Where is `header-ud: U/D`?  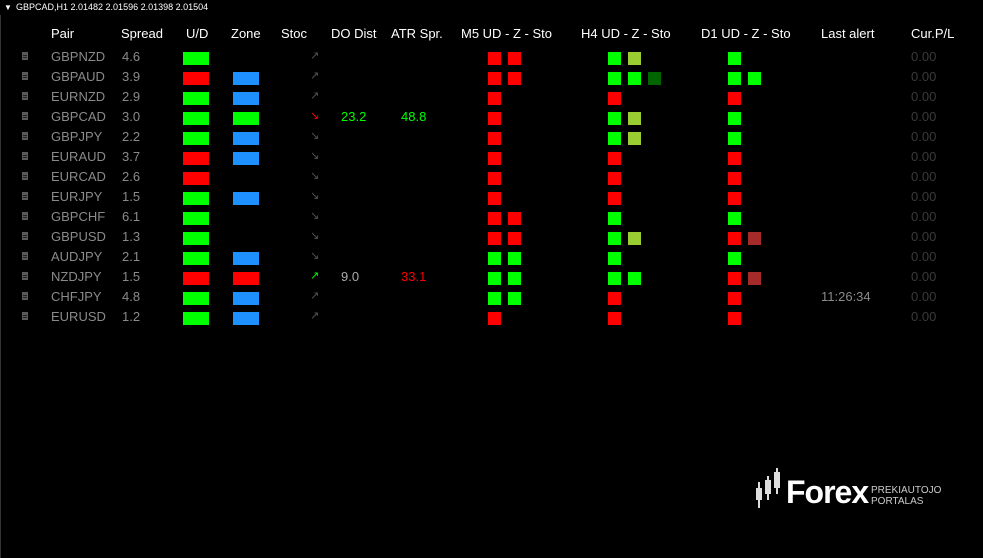 header-ud: U/D is located at coordinates (197, 33).